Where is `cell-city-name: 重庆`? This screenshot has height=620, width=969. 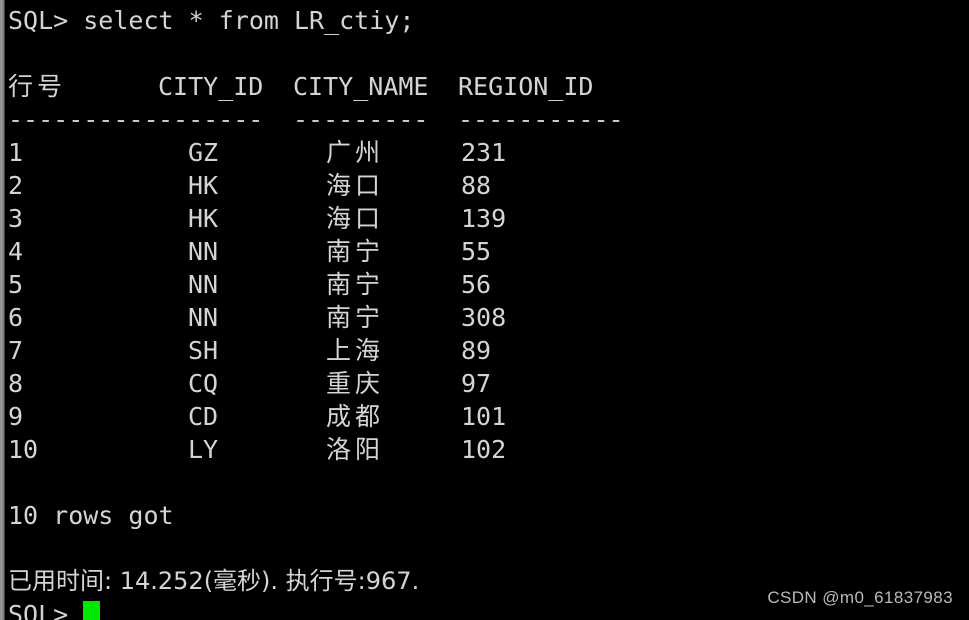
cell-city-name: 重庆 is located at coordinates (355, 383).